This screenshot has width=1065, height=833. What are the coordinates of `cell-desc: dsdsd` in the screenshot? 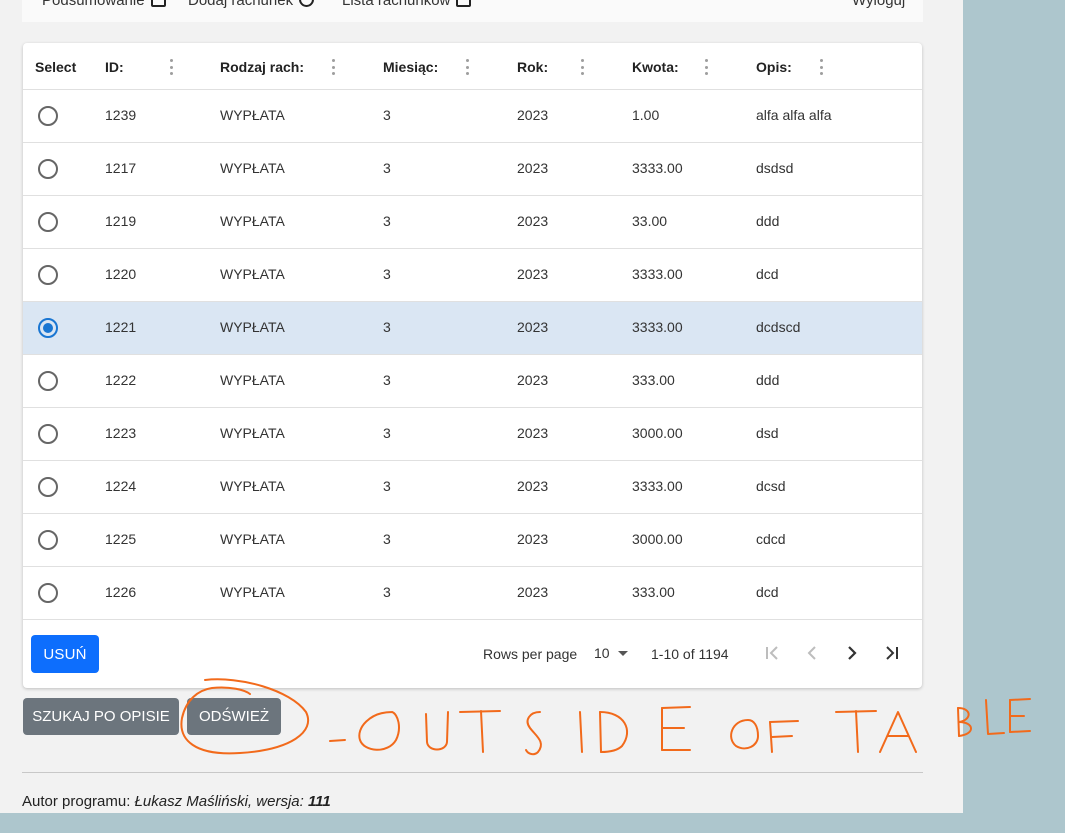 It's located at (775, 168).